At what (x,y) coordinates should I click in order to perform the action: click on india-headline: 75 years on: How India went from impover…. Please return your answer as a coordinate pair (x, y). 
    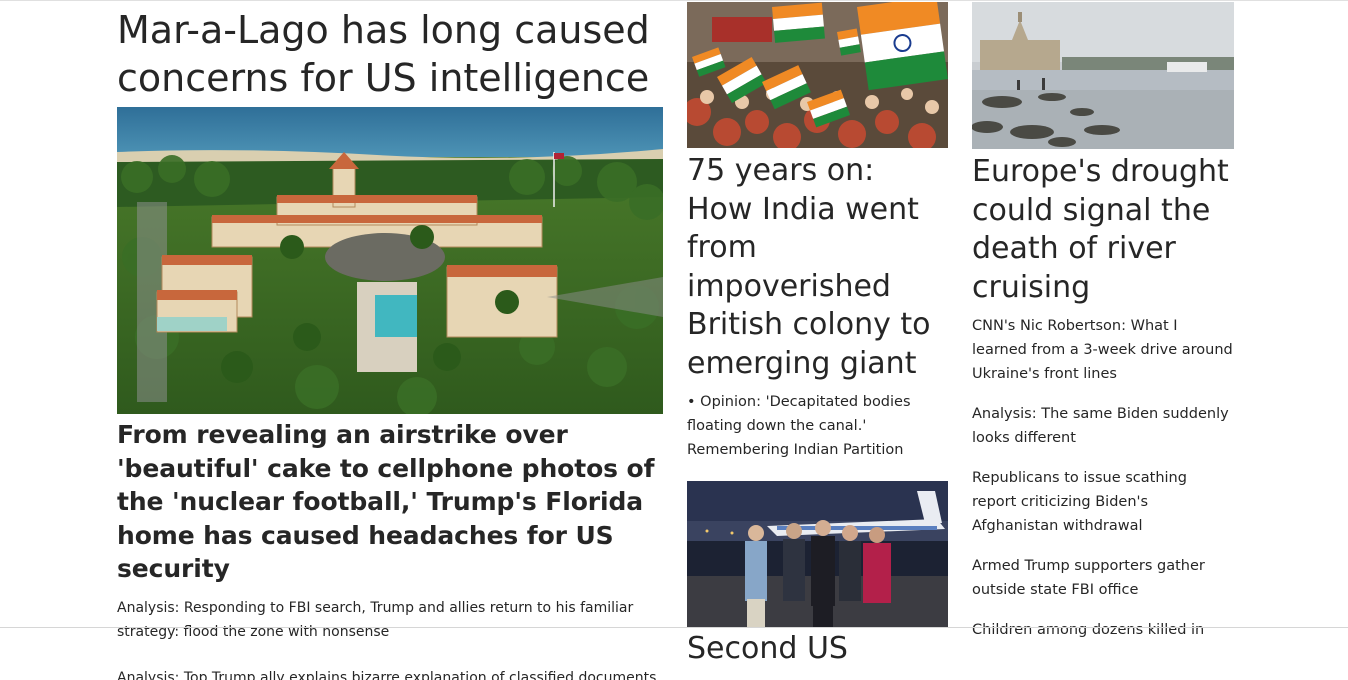
    Looking at the image, I should click on (817, 267).